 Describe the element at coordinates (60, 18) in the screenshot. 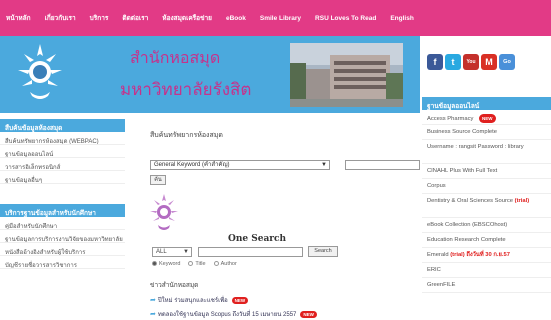

I see `nav-about: เกี่ยวกับเรา` at that location.